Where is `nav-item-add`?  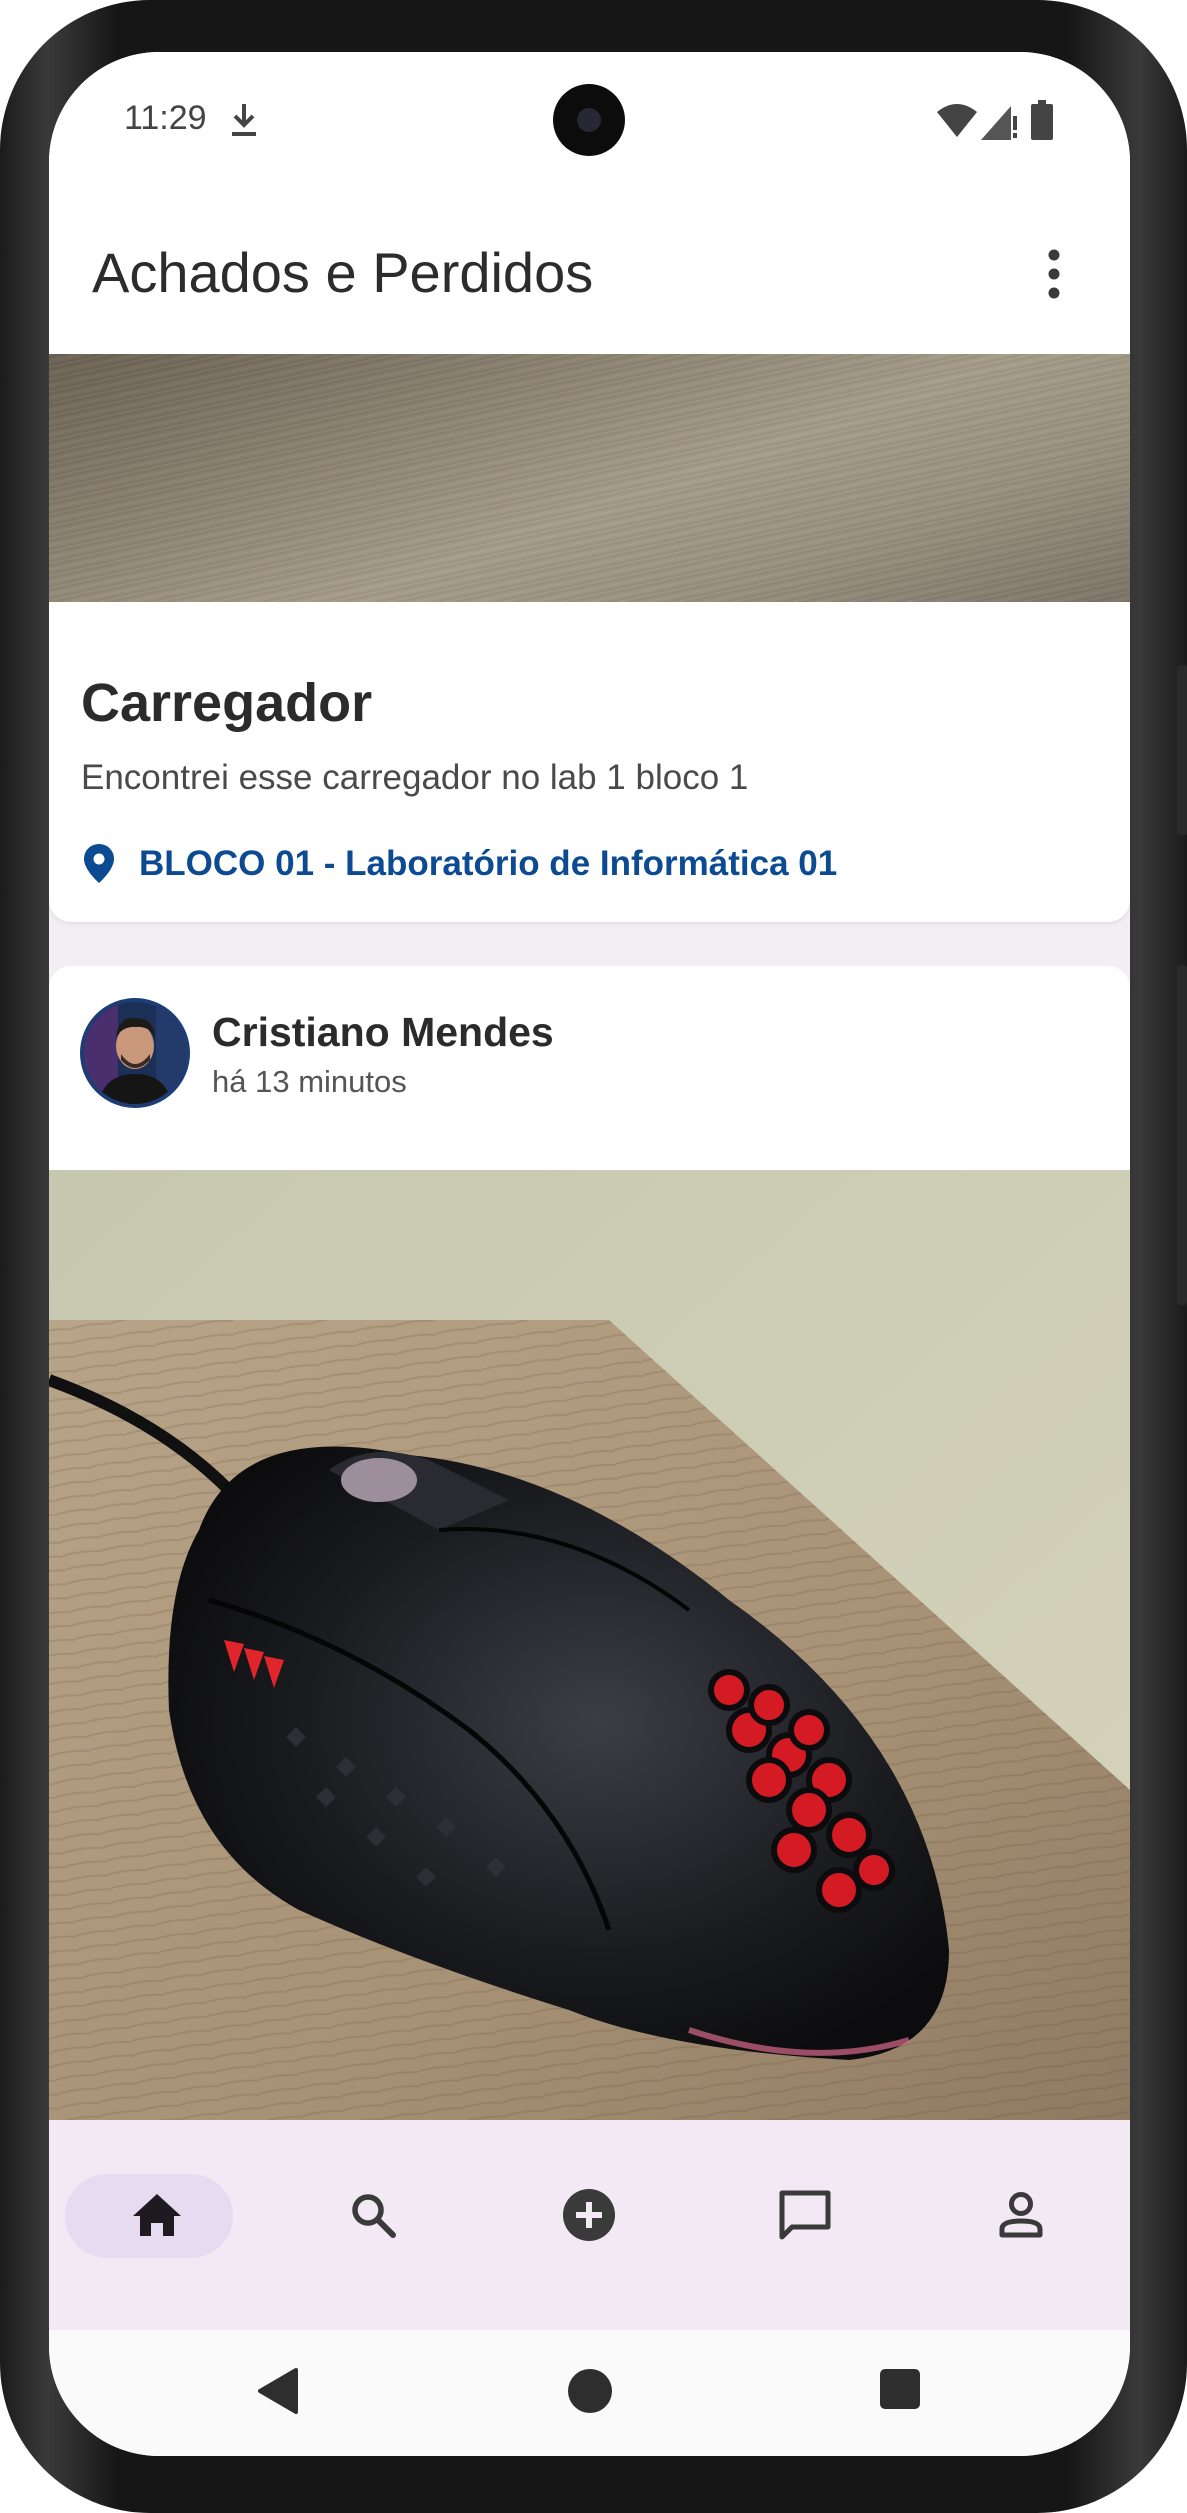 nav-item-add is located at coordinates (589, 2225).